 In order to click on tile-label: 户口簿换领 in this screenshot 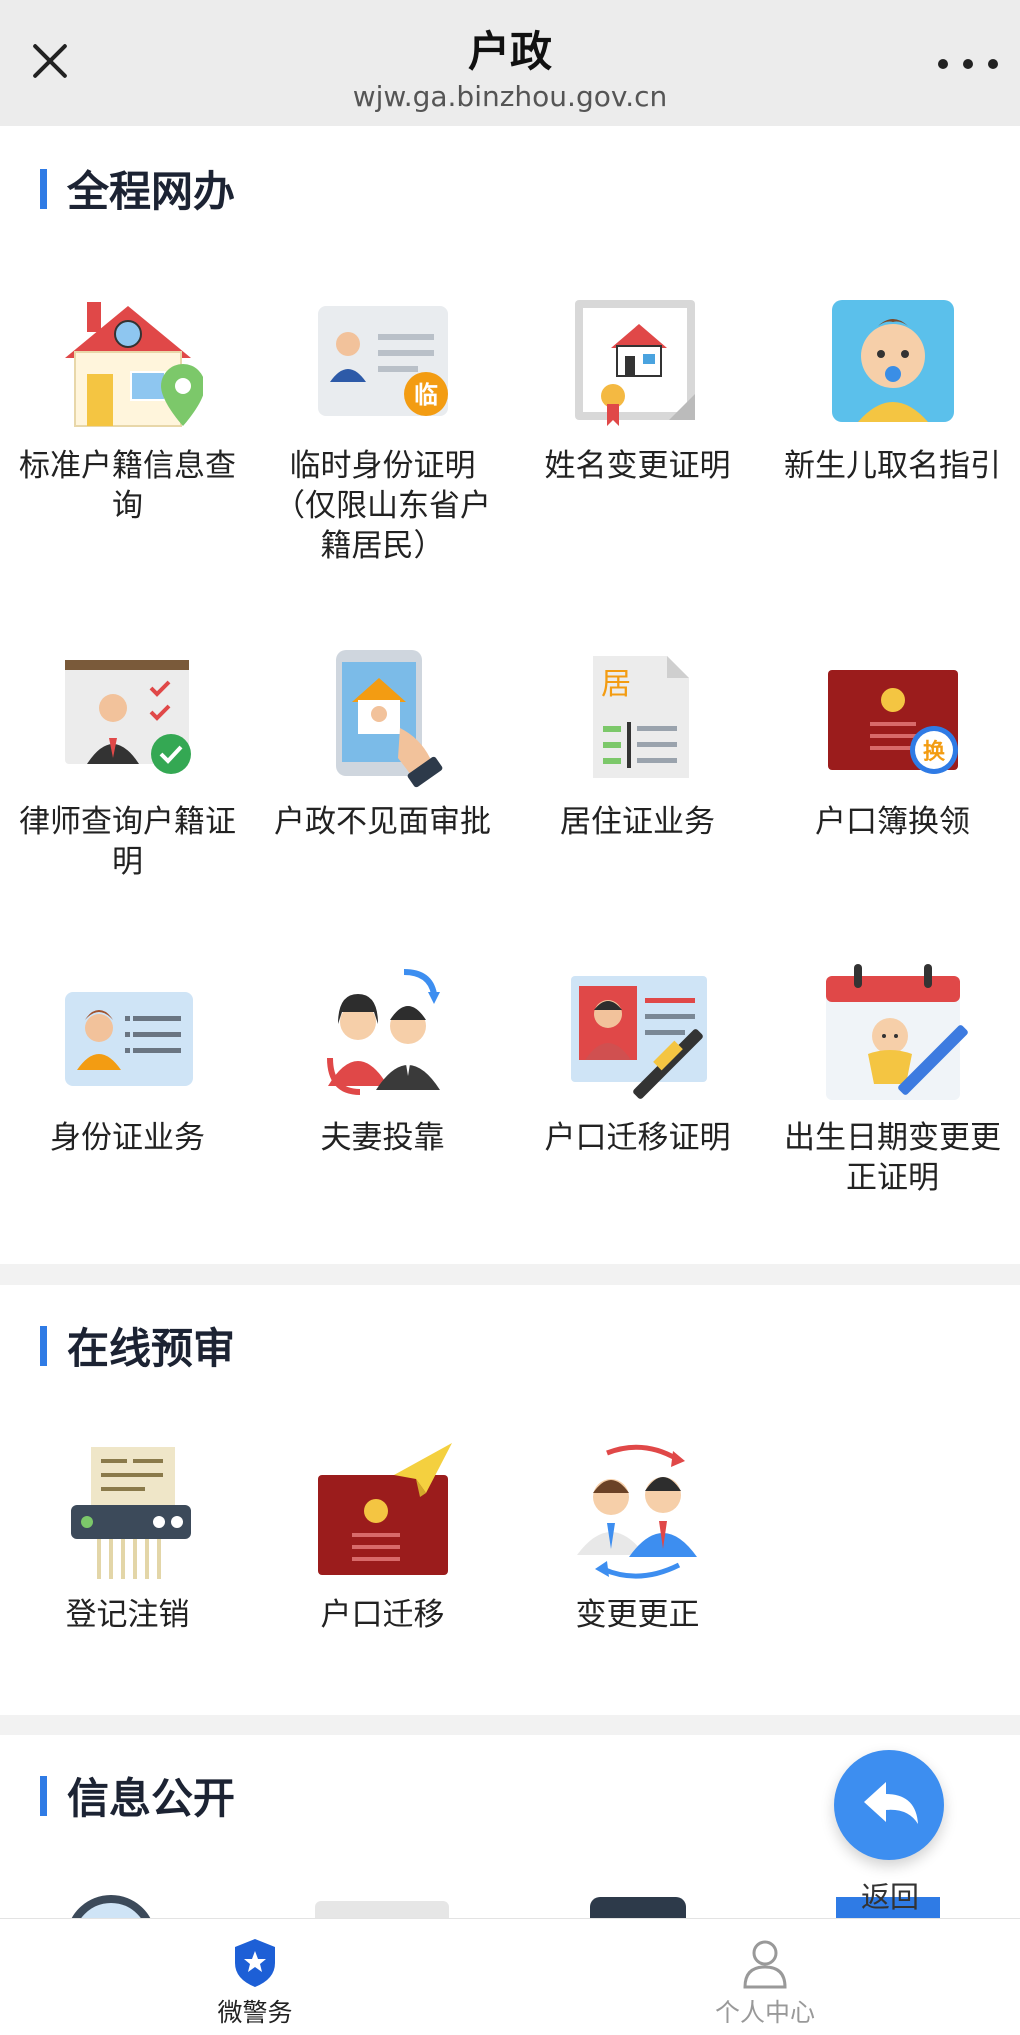, I will do `click(892, 822)`.